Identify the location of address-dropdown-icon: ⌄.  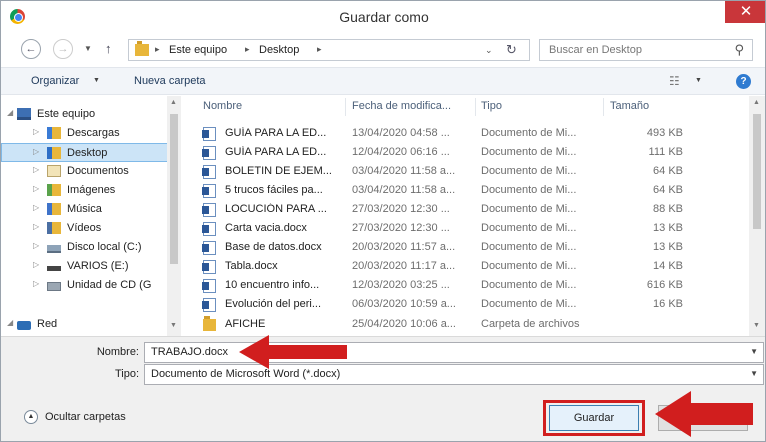
(489, 50).